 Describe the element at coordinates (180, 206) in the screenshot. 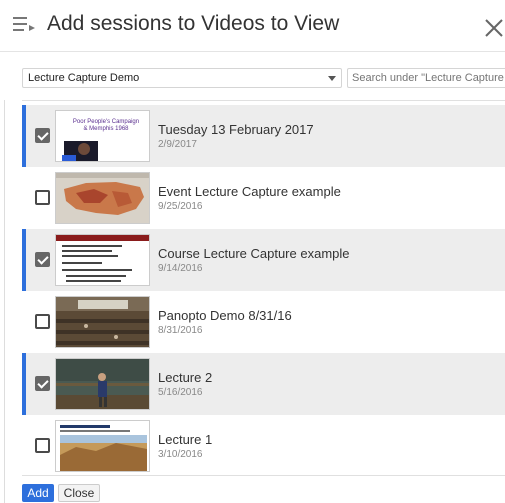

I see `session-date: 9/25/2016` at that location.